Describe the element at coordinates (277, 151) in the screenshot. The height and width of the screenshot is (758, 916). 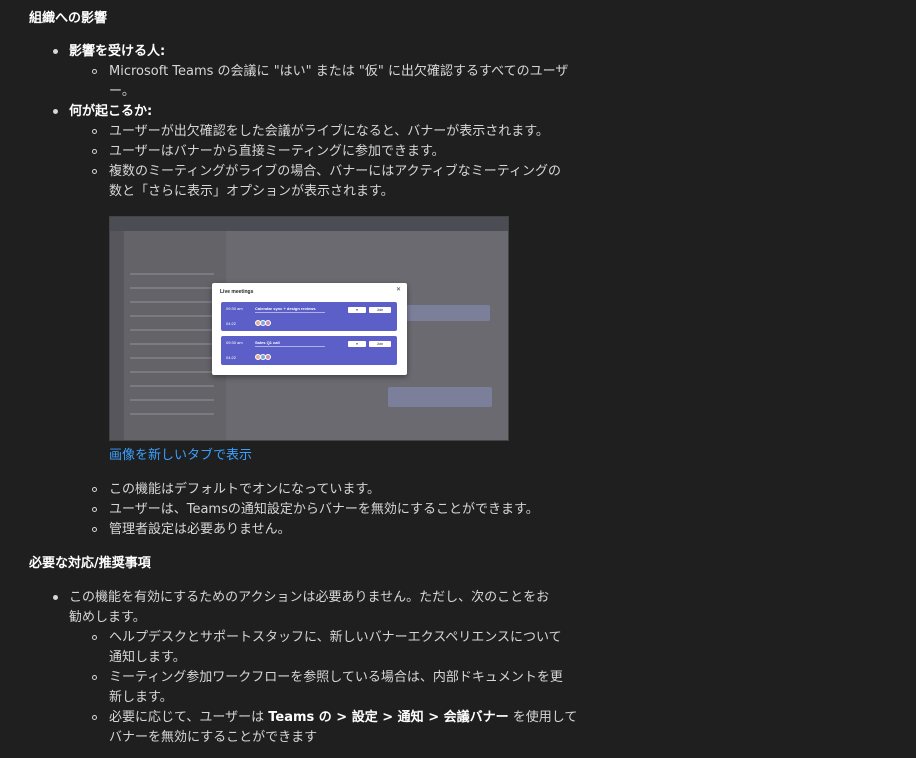
I see `list-item: ユーザーはバナーから直接ミーティングに参加できます。` at that location.